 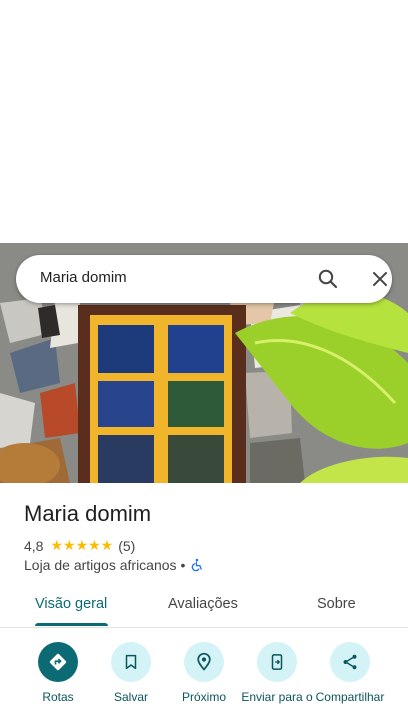 What do you see at coordinates (197, 565) in the screenshot?
I see `wheelchair-accessible-icon` at bounding box center [197, 565].